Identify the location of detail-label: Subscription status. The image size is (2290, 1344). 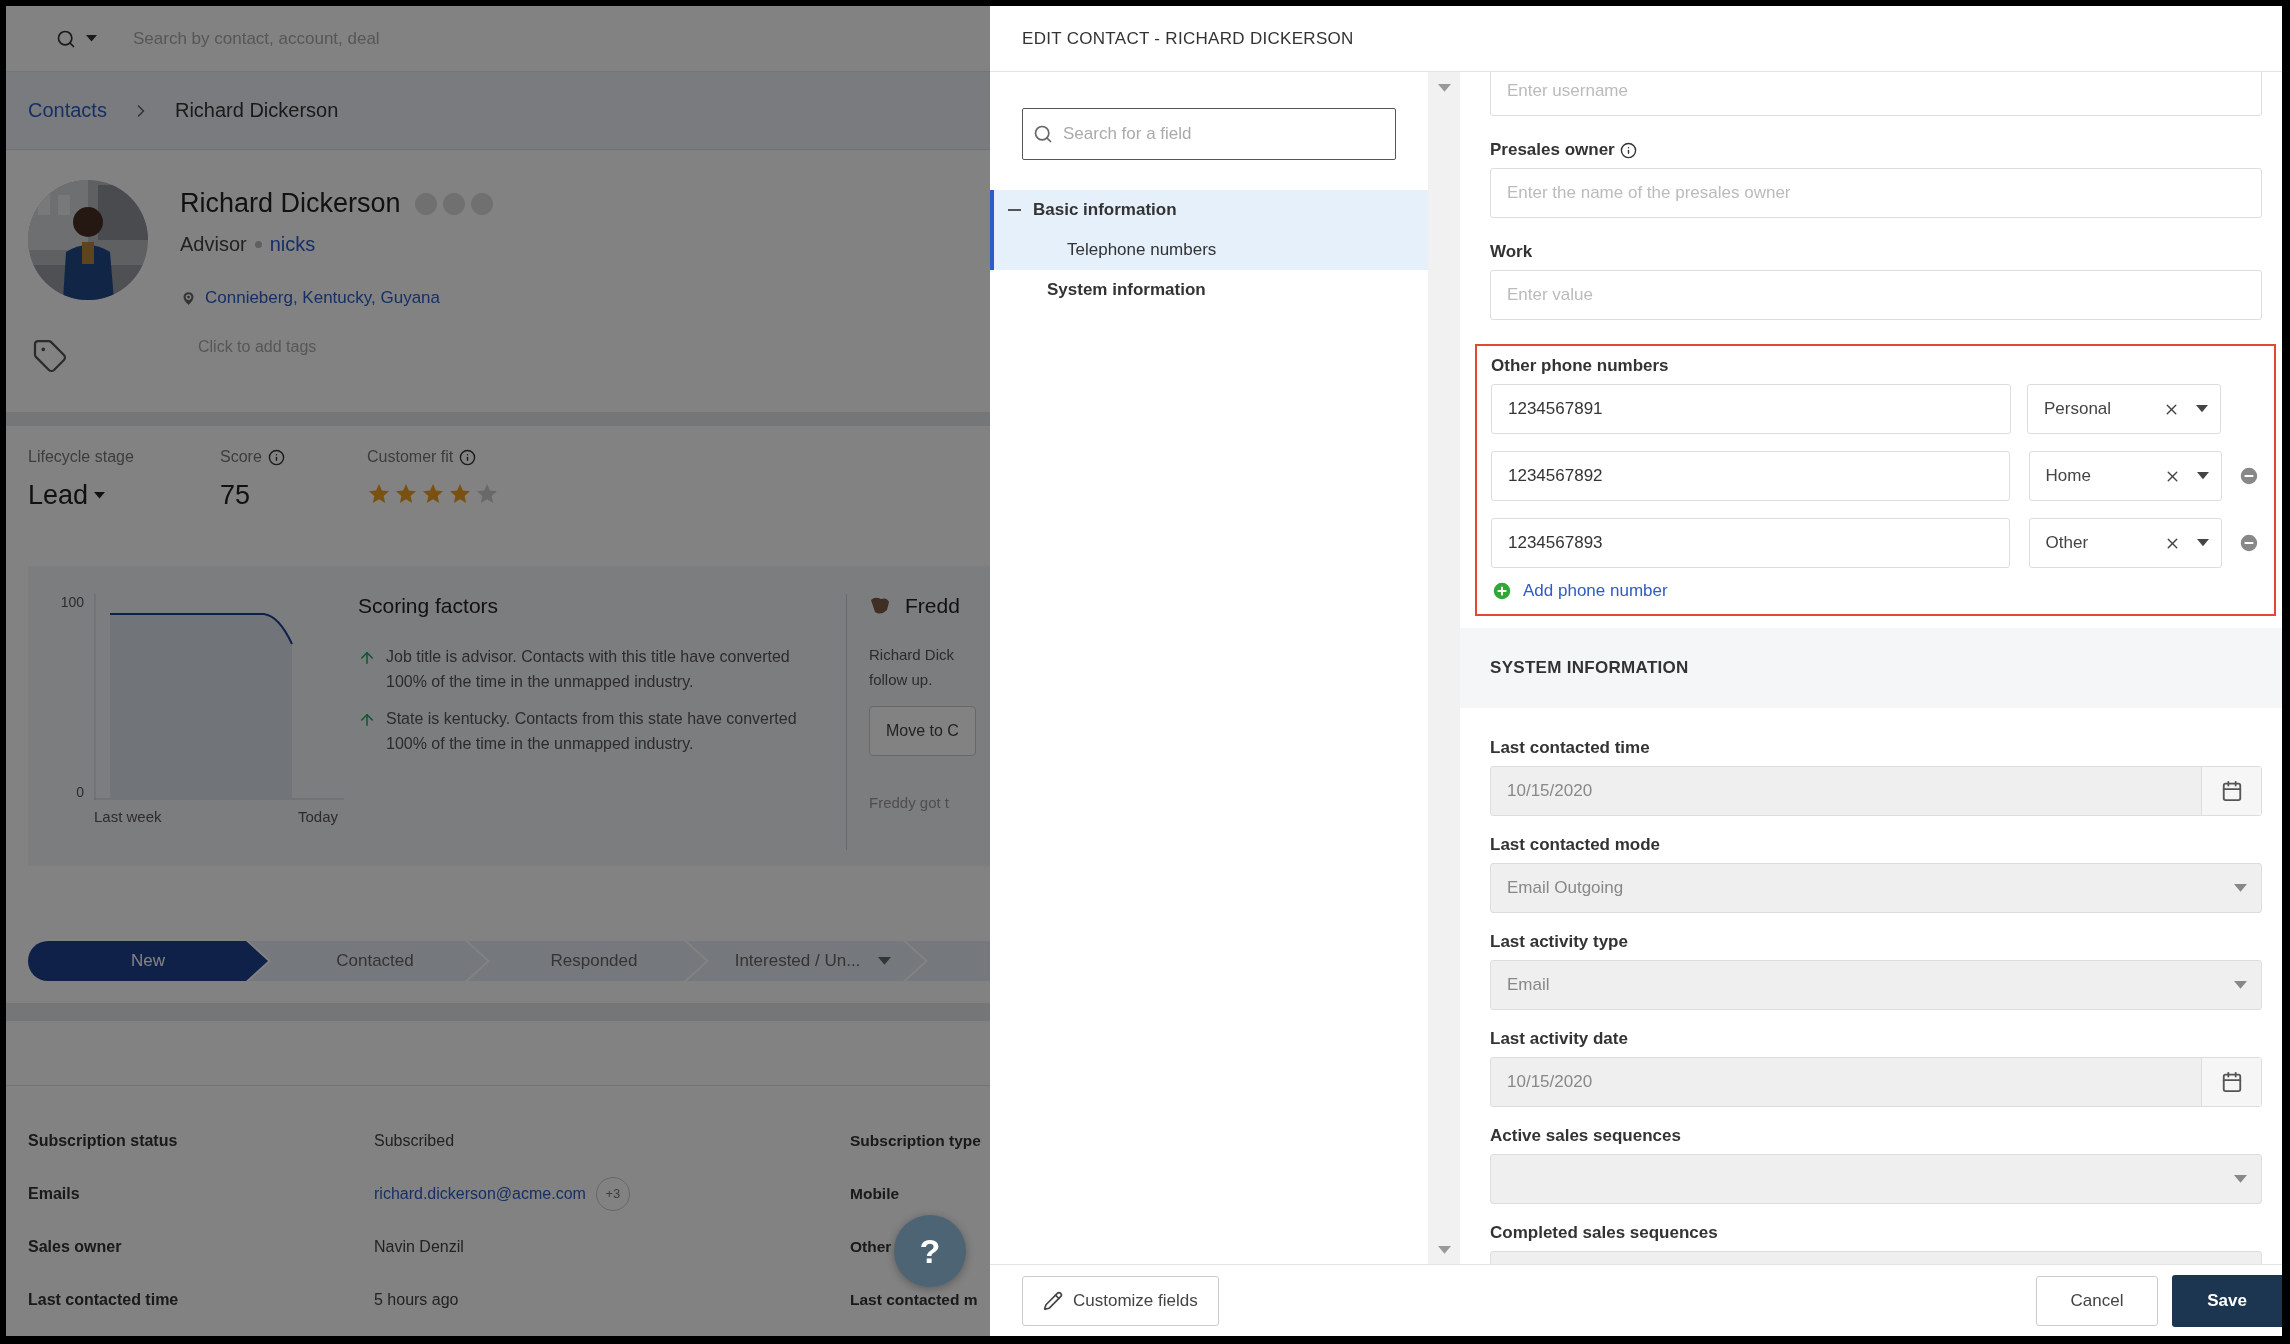
(103, 1140).